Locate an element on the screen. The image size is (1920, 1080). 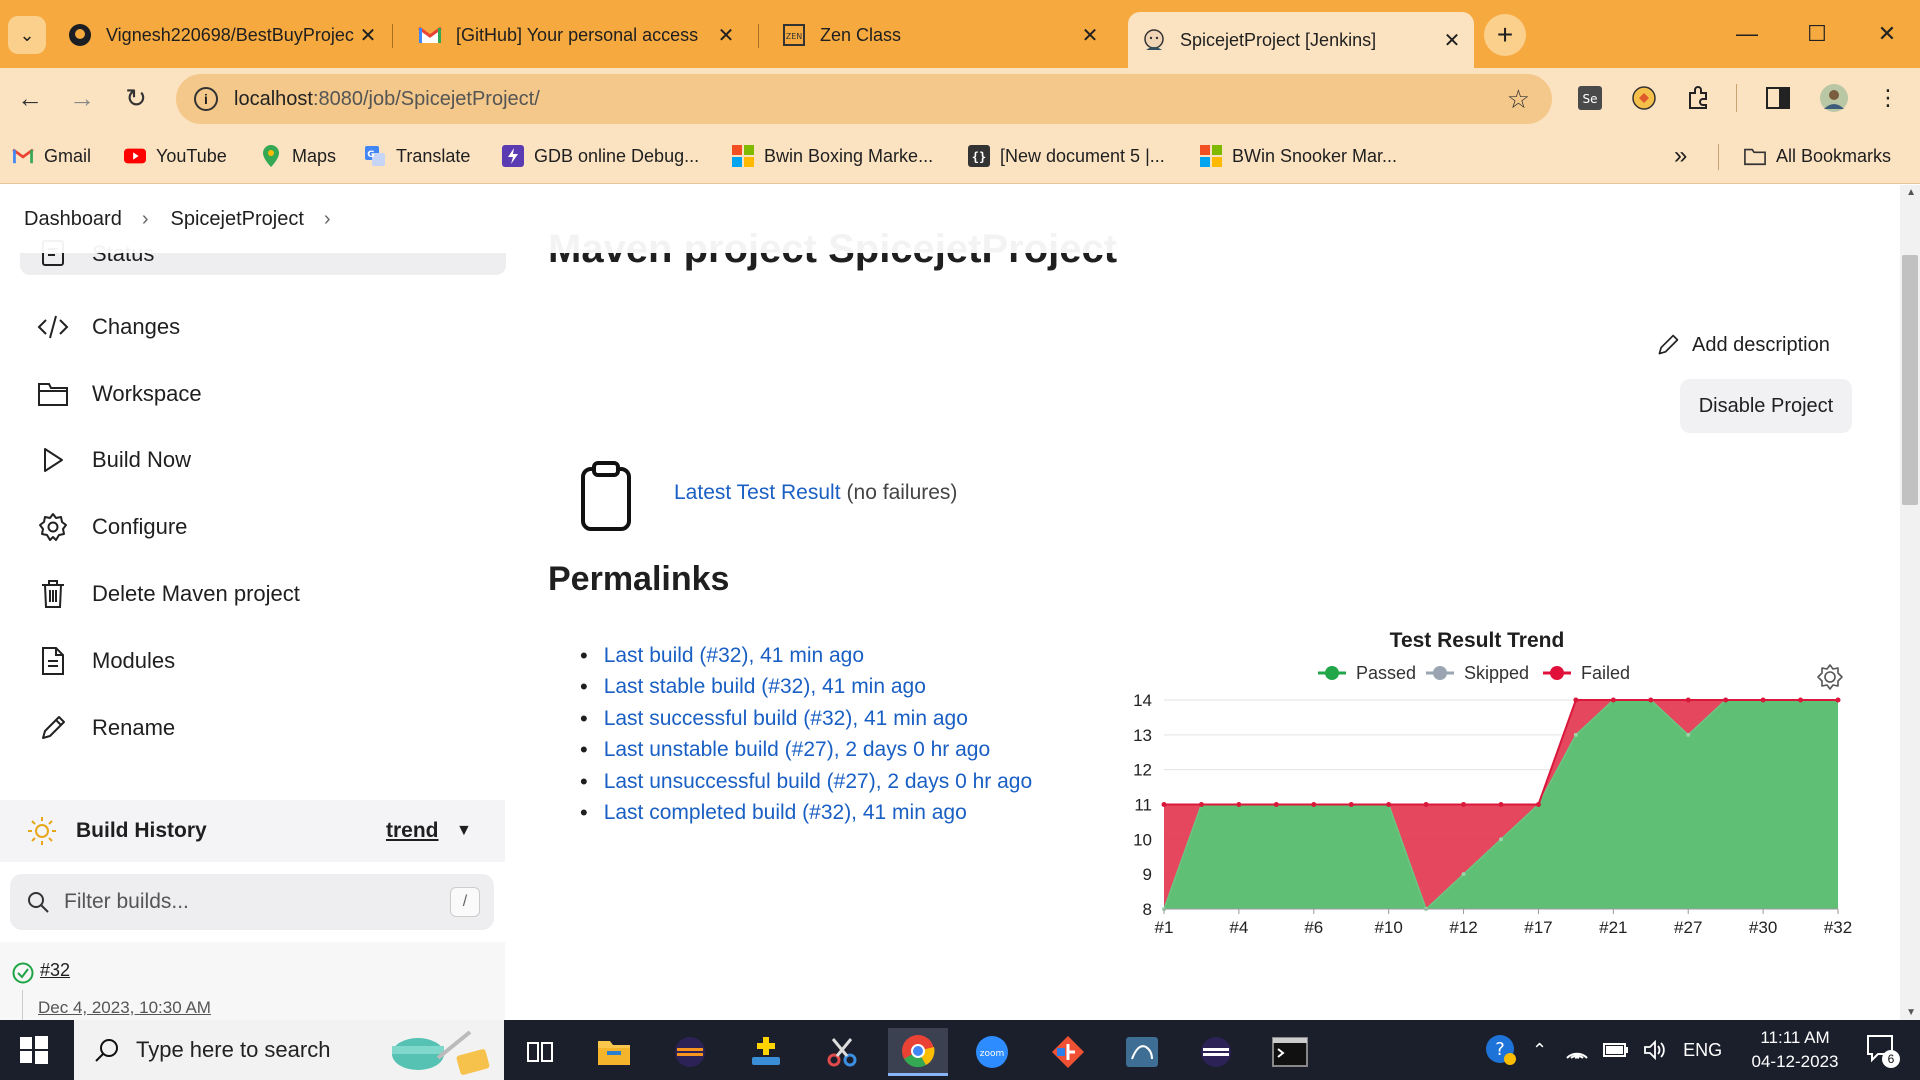
breadcrumb-project: SpicejetProject is located at coordinates (237, 219).